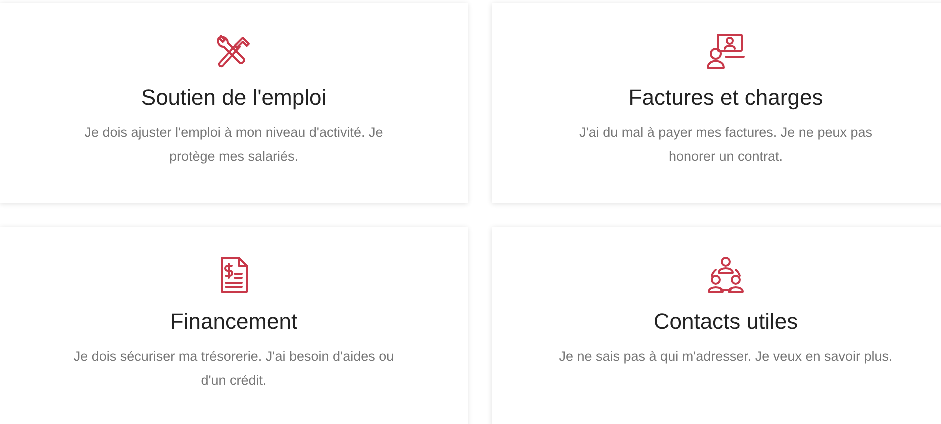 The width and height of the screenshot is (941, 424). What do you see at coordinates (726, 275) in the screenshot?
I see `group-icon` at bounding box center [726, 275].